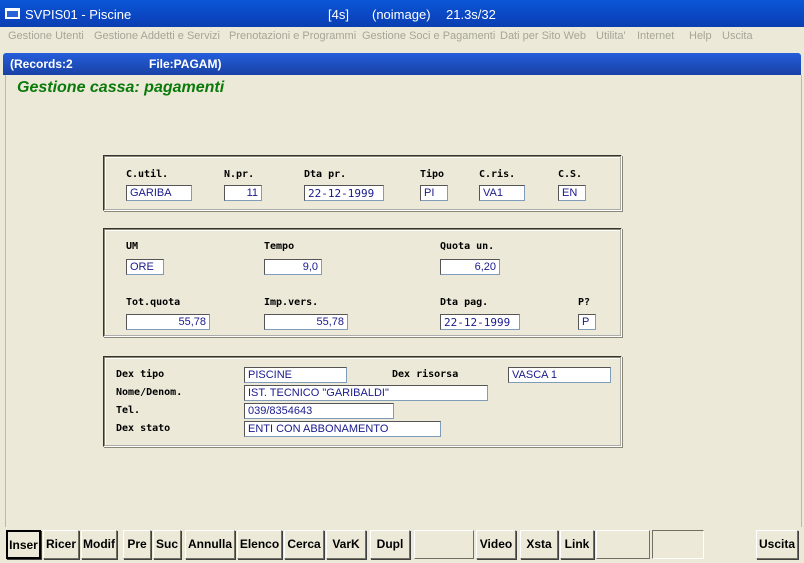 The image size is (804, 563). I want to click on file-name: File:PAGAM), so click(185, 64).